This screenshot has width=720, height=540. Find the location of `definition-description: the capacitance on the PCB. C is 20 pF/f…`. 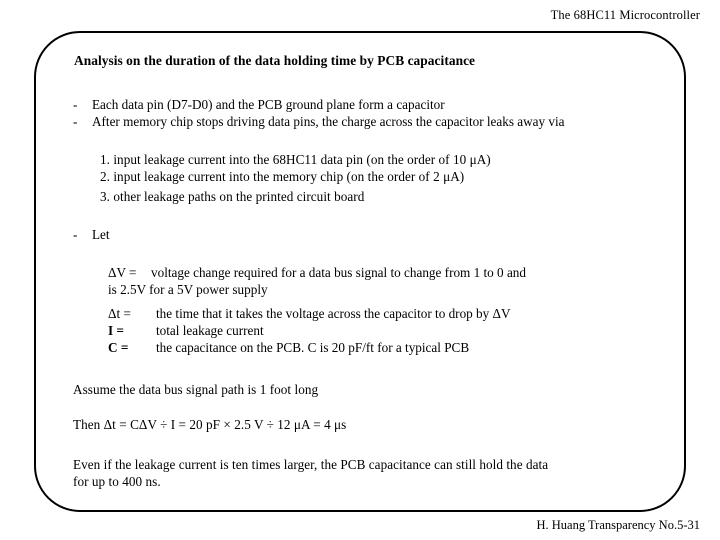

definition-description: the capacitance on the PCB. C is 20 pF/f… is located at coordinates (313, 347).